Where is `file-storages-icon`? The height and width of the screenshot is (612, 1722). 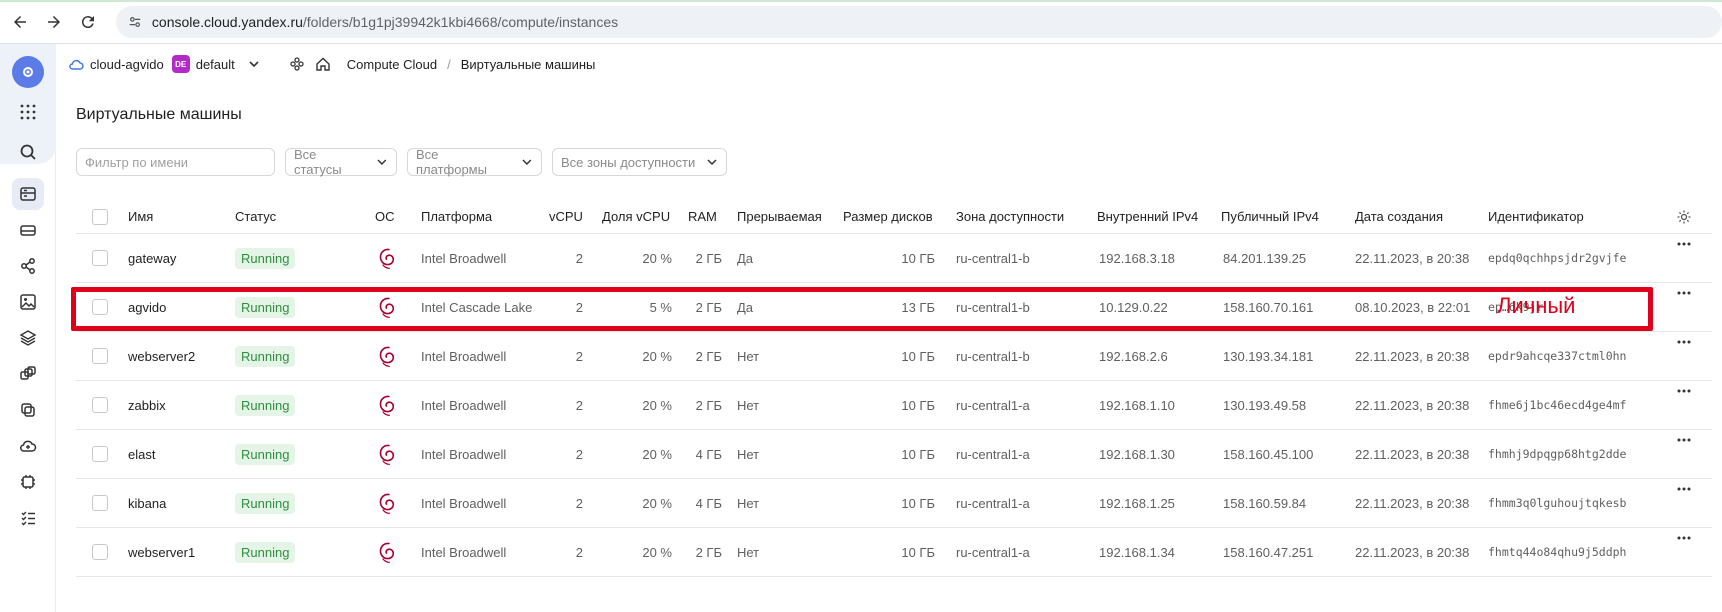 file-storages-icon is located at coordinates (28, 410).